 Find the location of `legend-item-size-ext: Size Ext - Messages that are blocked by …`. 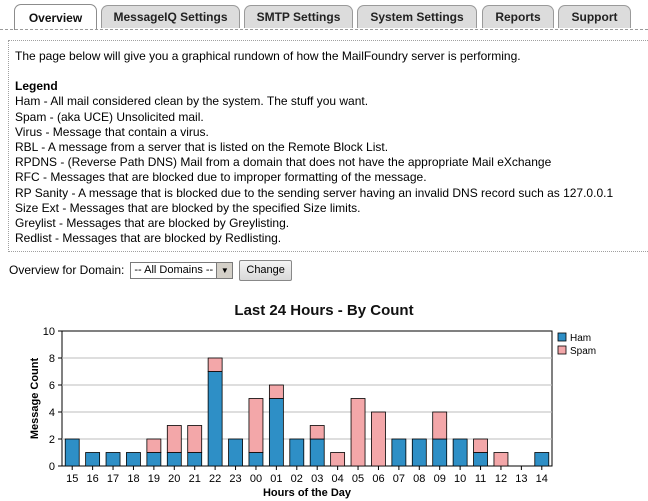

legend-item-size-ext: Size Ext - Messages that are blocked by … is located at coordinates (188, 207).